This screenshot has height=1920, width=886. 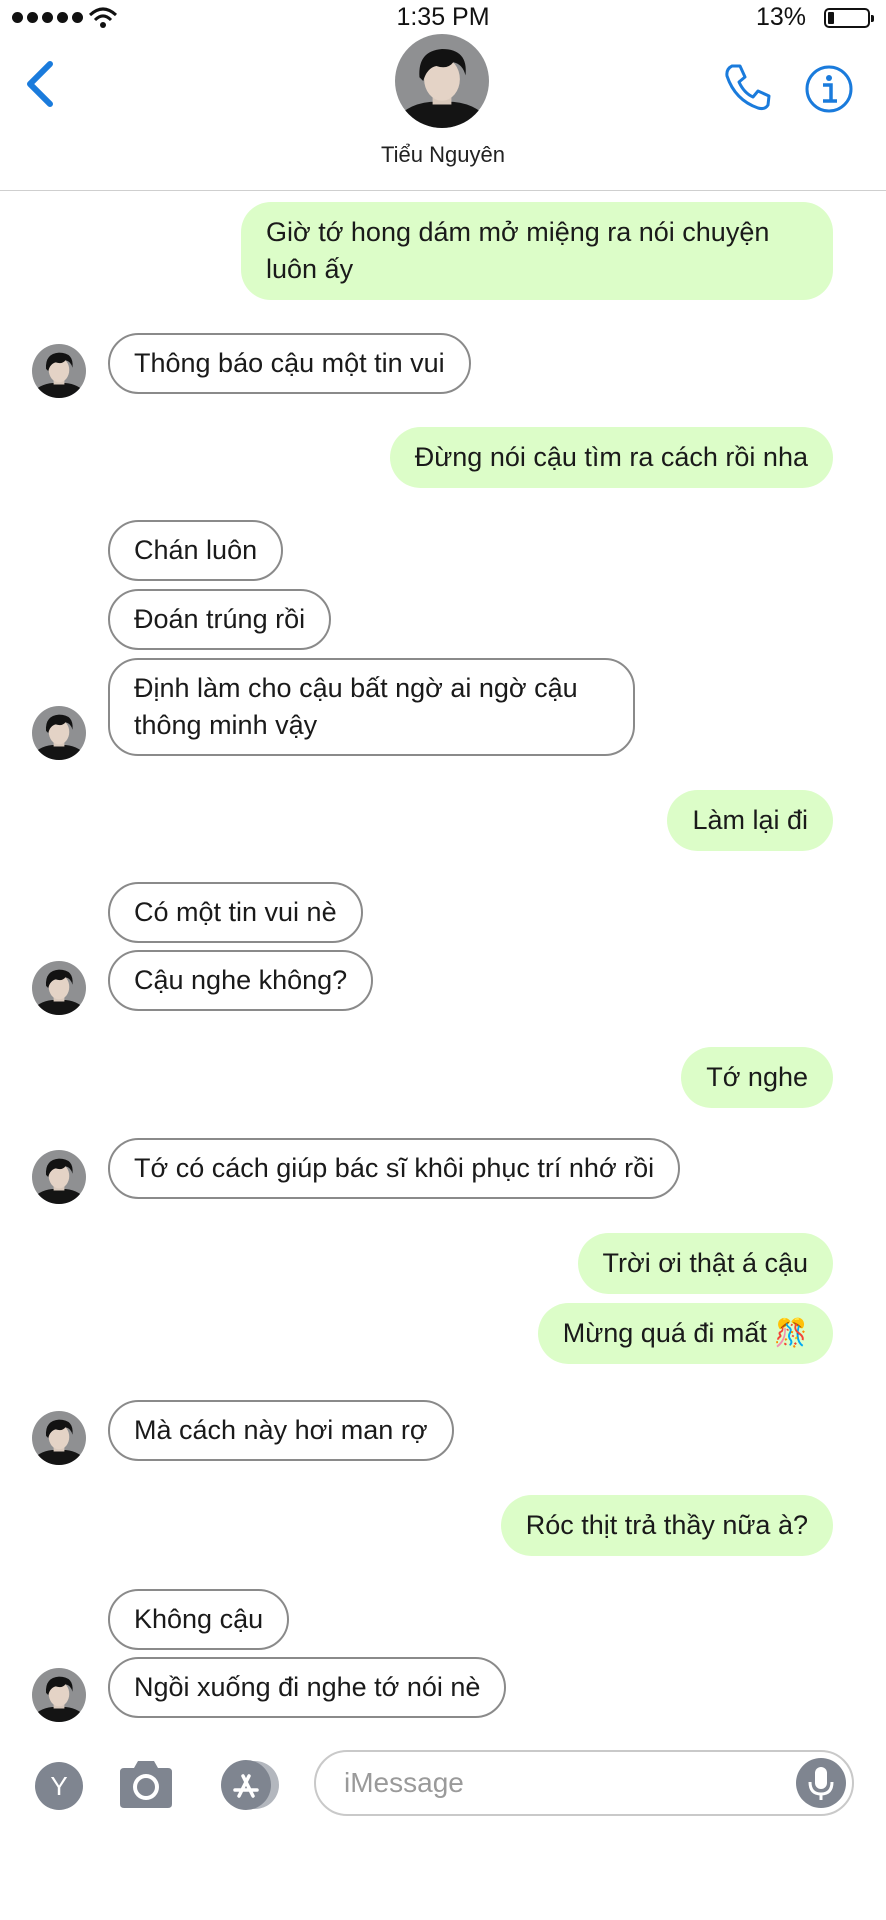 I want to click on contact-avatar, so click(x=442, y=81).